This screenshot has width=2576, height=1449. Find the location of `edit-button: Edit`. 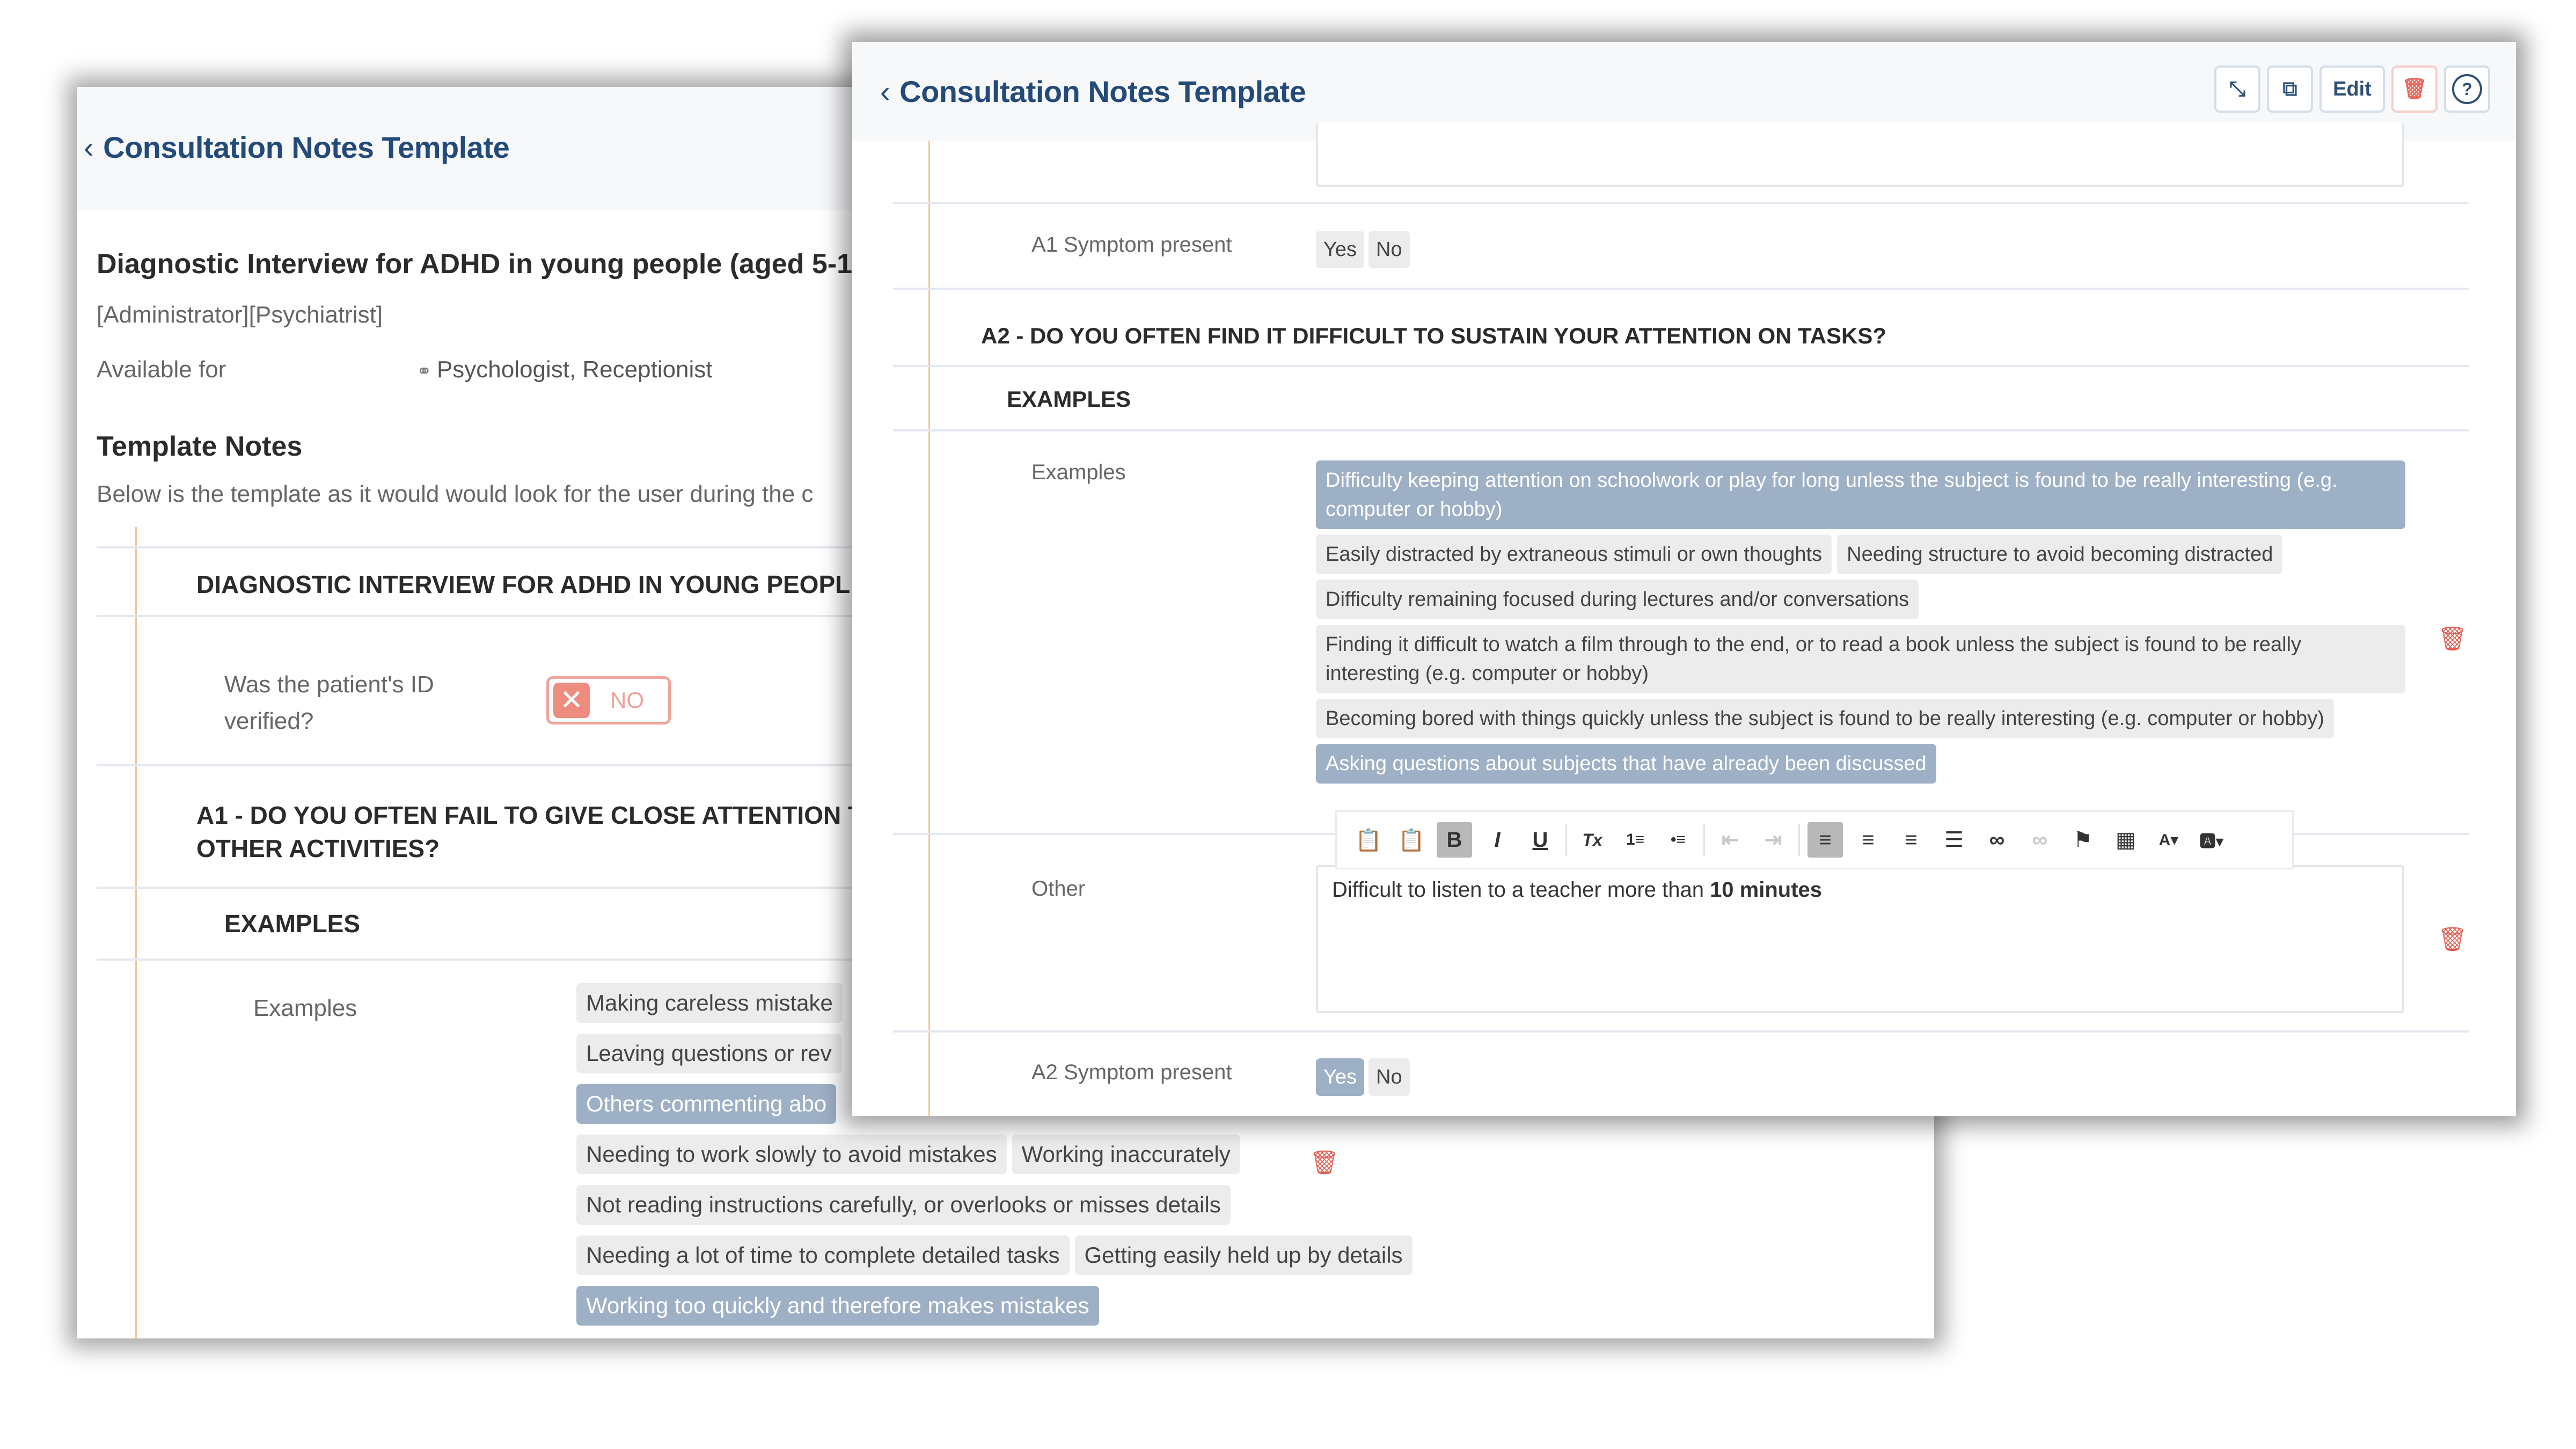

edit-button: Edit is located at coordinates (2352, 89).